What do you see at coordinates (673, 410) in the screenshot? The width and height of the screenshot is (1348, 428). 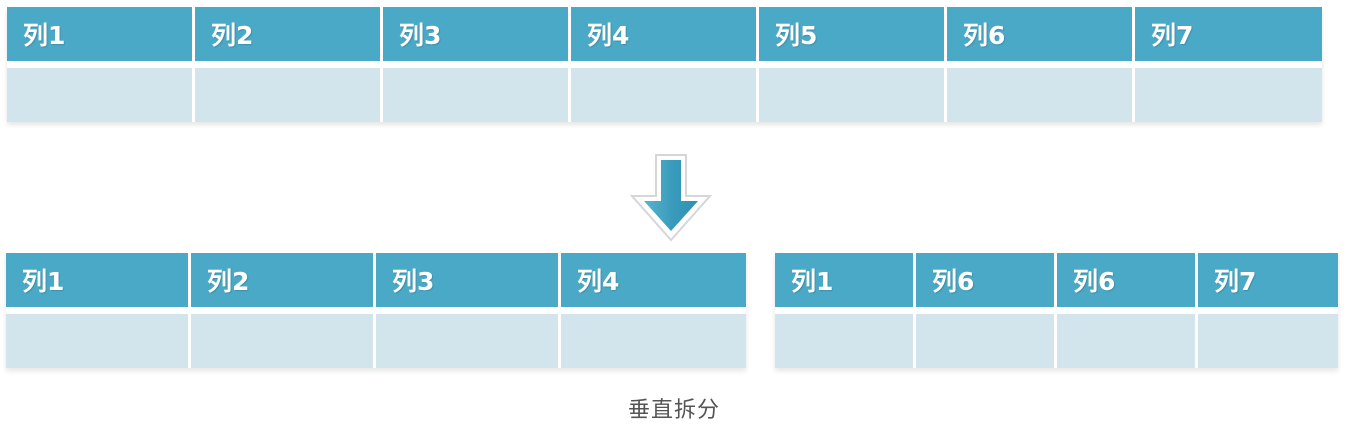 I see `diagram-caption: 垂直拆分` at bounding box center [673, 410].